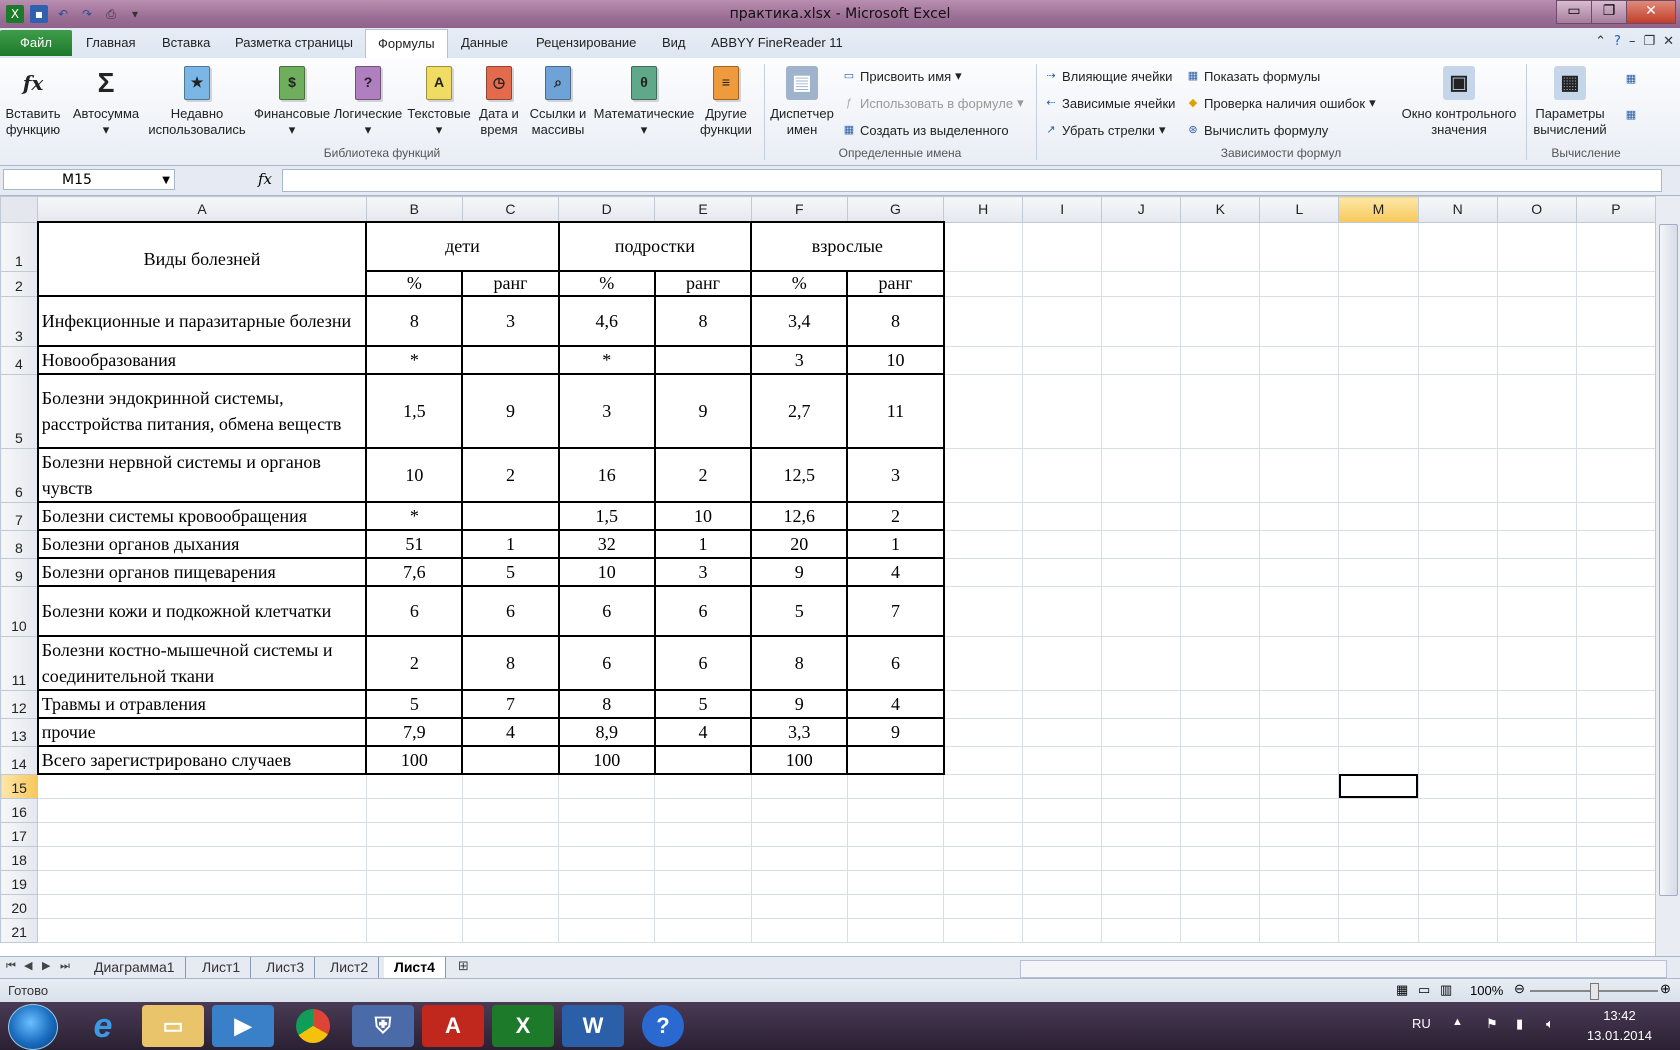 The height and width of the screenshot is (1050, 1680). Describe the element at coordinates (1665, 989) in the screenshot. I see `zoom-in-icon: ⊕` at that location.